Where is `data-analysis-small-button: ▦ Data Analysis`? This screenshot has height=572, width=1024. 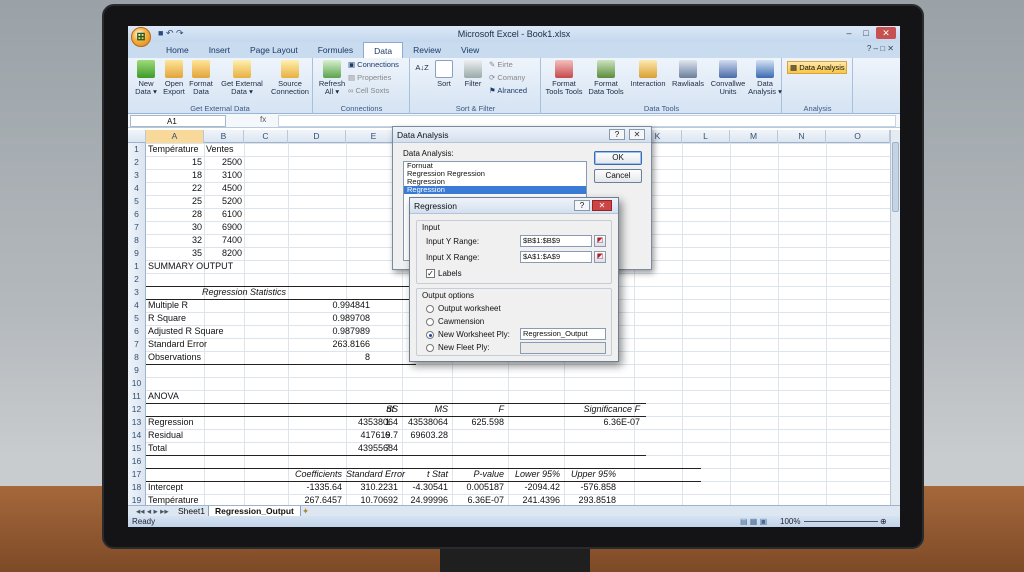 data-analysis-small-button: ▦ Data Analysis is located at coordinates (817, 67).